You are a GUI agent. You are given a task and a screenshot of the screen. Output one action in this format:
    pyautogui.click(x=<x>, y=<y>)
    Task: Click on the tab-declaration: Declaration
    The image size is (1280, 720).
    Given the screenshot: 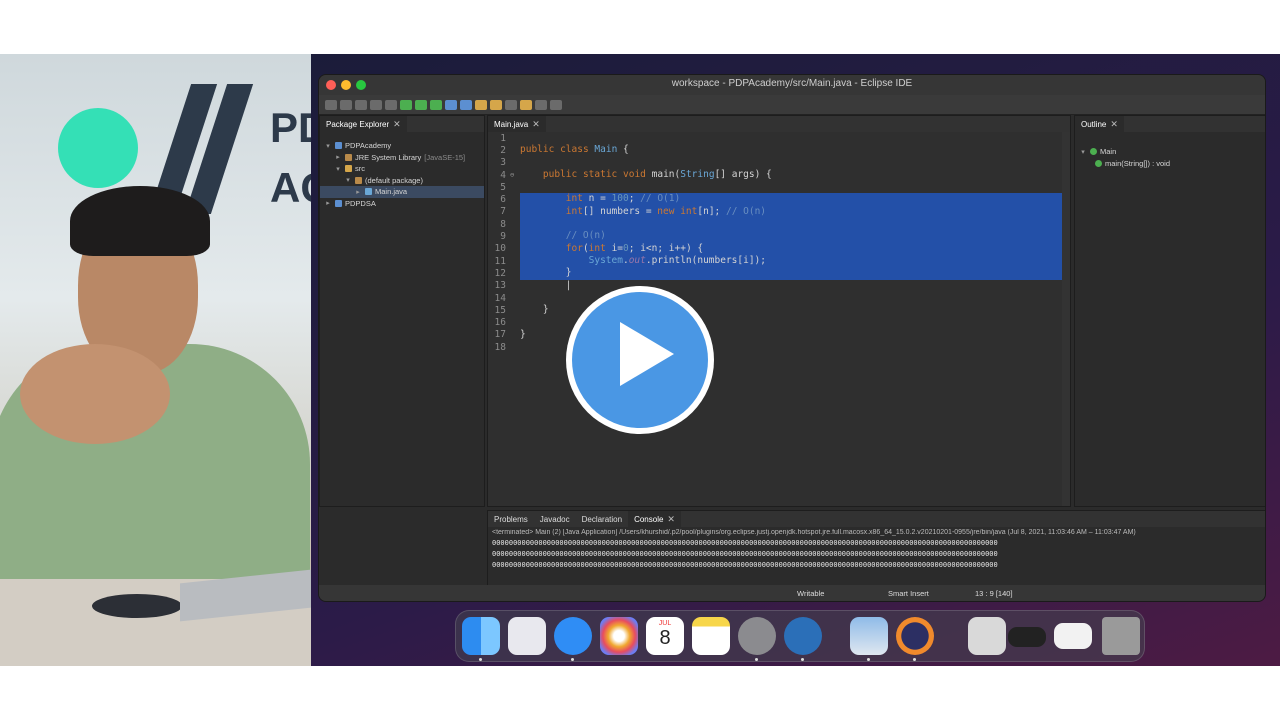 What is the action you would take?
    pyautogui.click(x=602, y=519)
    